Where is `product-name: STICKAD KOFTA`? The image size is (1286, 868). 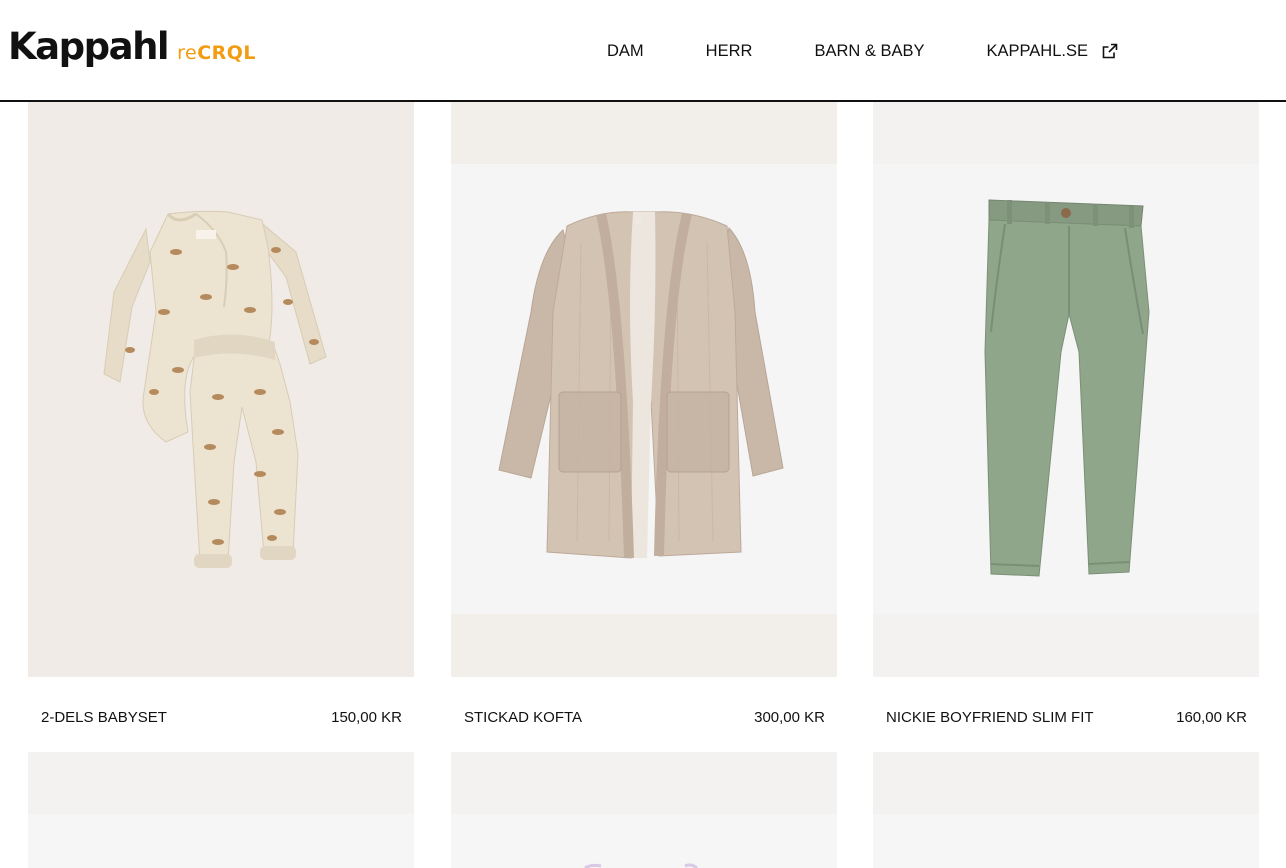 product-name: STICKAD KOFTA is located at coordinates (523, 717).